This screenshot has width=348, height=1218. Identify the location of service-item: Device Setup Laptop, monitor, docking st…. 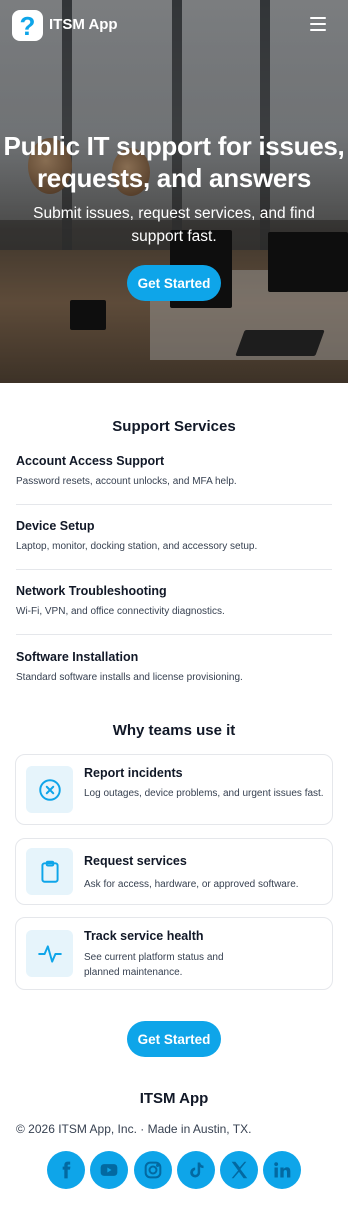
(174, 535).